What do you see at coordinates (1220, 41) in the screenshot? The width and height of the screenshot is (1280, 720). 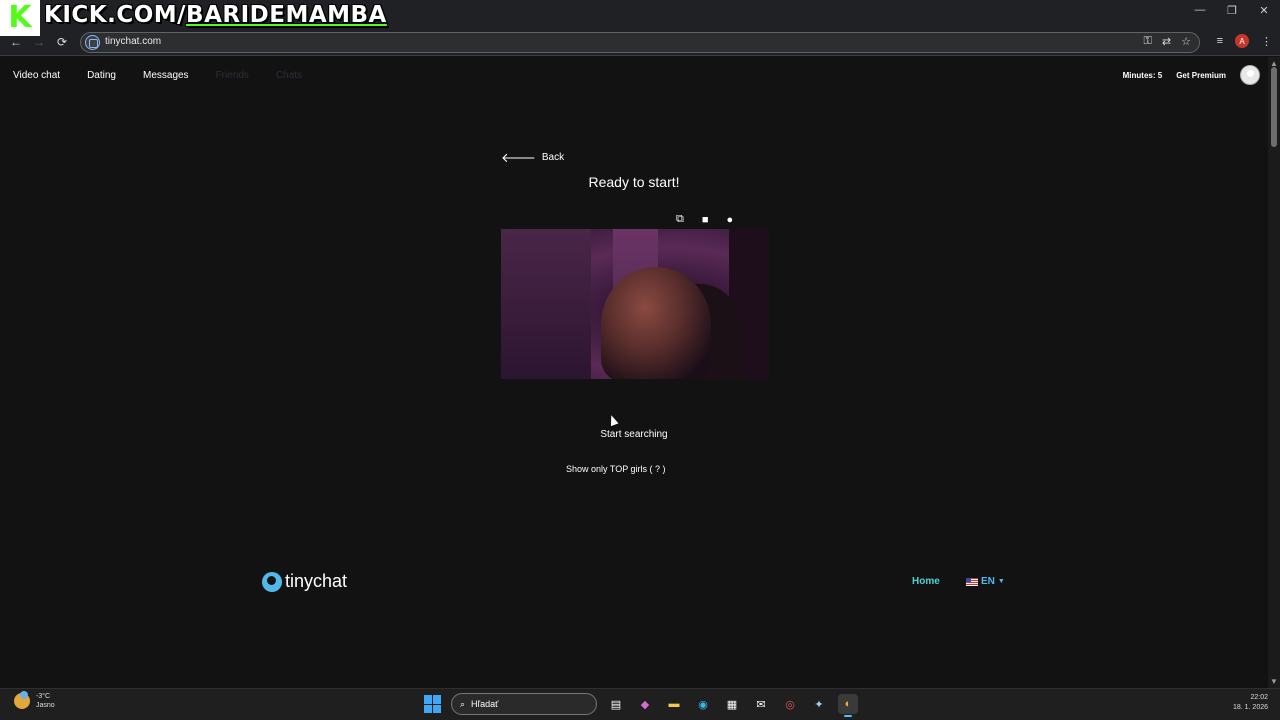 I see `media-list-icon: ≡` at bounding box center [1220, 41].